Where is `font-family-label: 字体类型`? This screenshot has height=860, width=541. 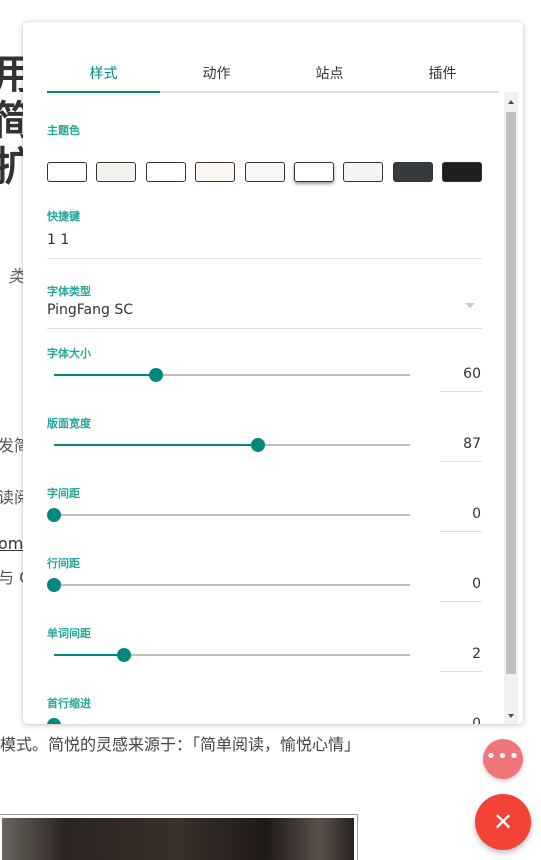 font-family-label: 字体类型 is located at coordinates (69, 291).